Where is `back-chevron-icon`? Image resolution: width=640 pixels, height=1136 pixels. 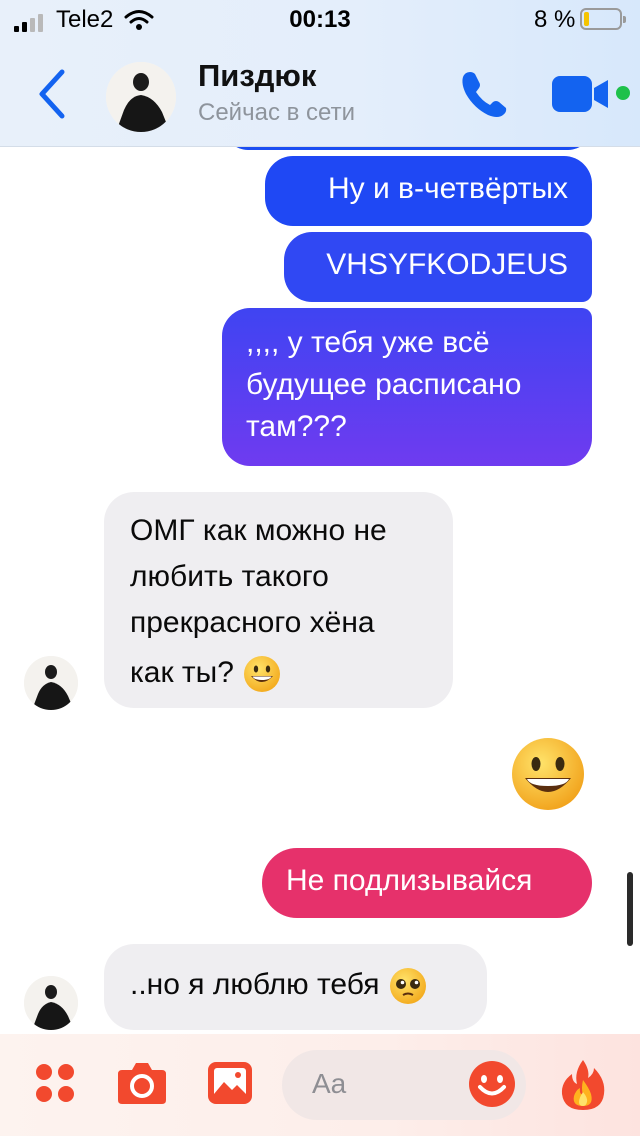
back-chevron-icon is located at coordinates (53, 94).